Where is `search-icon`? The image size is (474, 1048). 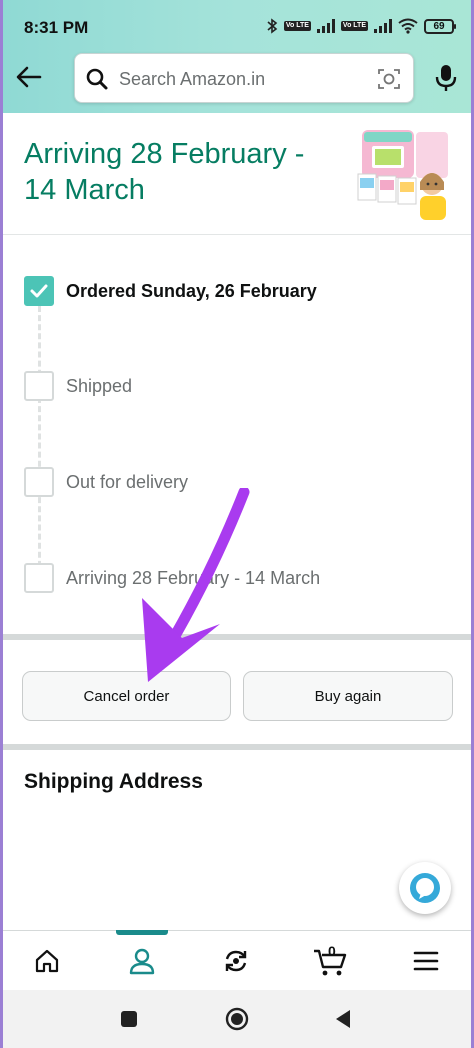
search-icon is located at coordinates (97, 79).